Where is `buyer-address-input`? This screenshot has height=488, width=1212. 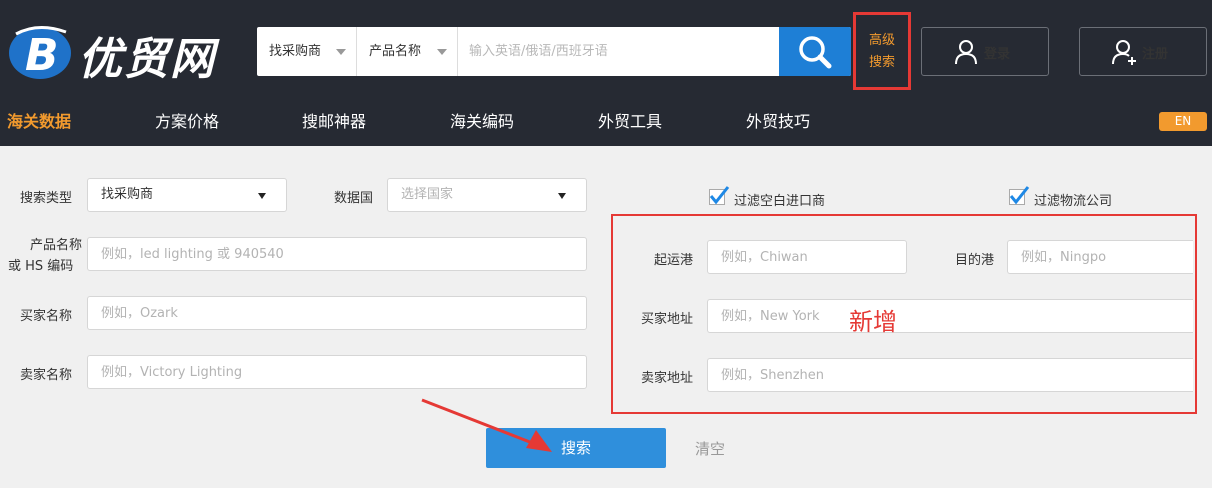 buyer-address-input is located at coordinates (950, 316).